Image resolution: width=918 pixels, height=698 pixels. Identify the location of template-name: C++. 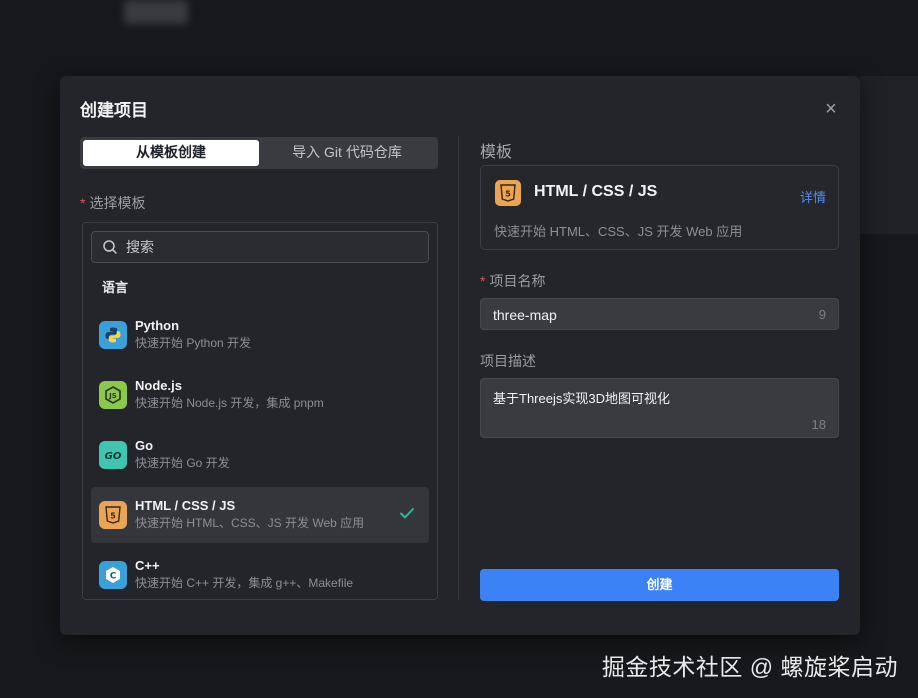
(147, 565).